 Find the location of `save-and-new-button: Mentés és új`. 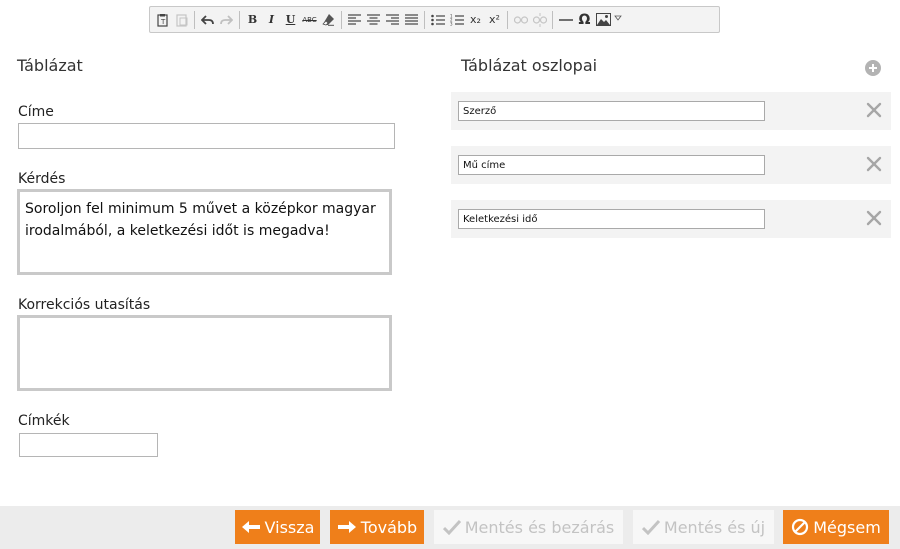

save-and-new-button: Mentés és új is located at coordinates (703, 527).